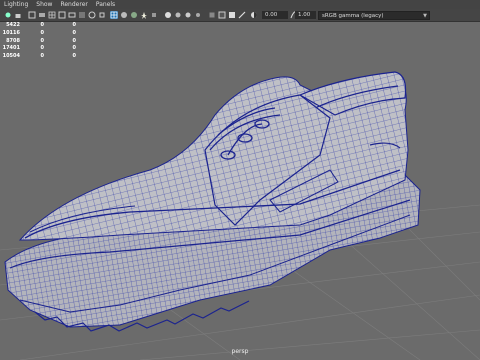  What do you see at coordinates (102, 15) in the screenshot?
I see `safe-action-icon` at bounding box center [102, 15].